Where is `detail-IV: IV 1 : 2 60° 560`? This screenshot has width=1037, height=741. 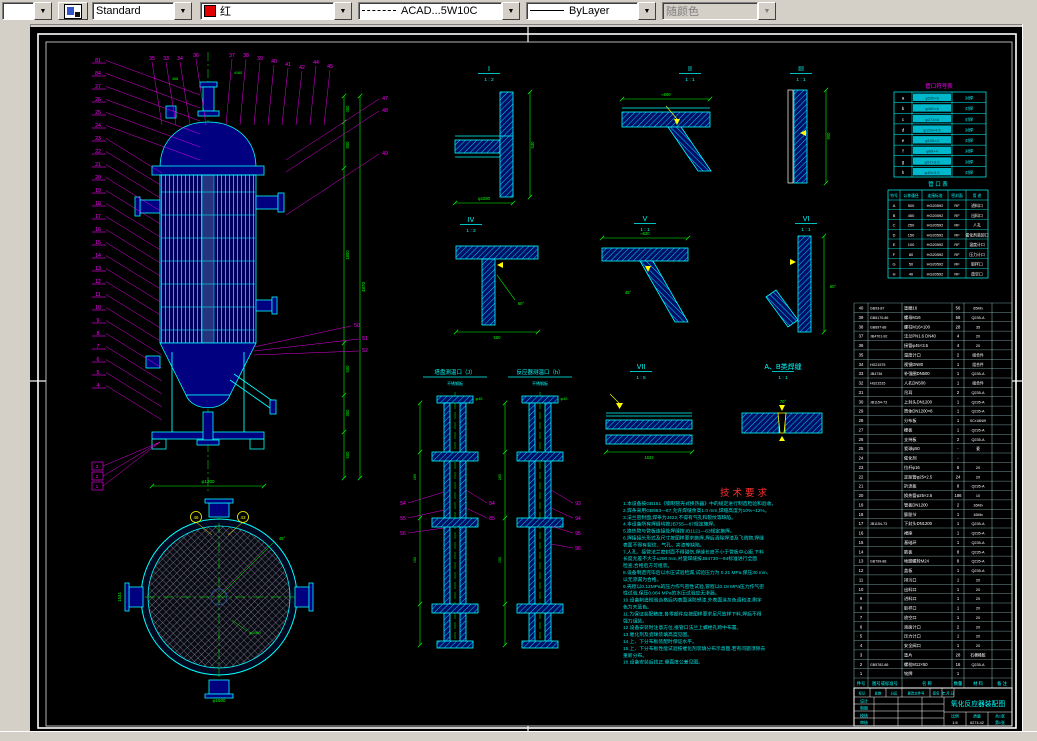 detail-IV: IV 1 : 2 60° 560 is located at coordinates (497, 278).